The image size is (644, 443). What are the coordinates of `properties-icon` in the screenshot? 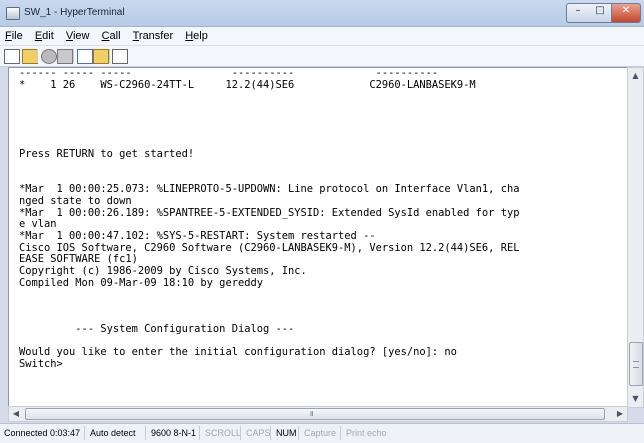 It's located at (120, 56).